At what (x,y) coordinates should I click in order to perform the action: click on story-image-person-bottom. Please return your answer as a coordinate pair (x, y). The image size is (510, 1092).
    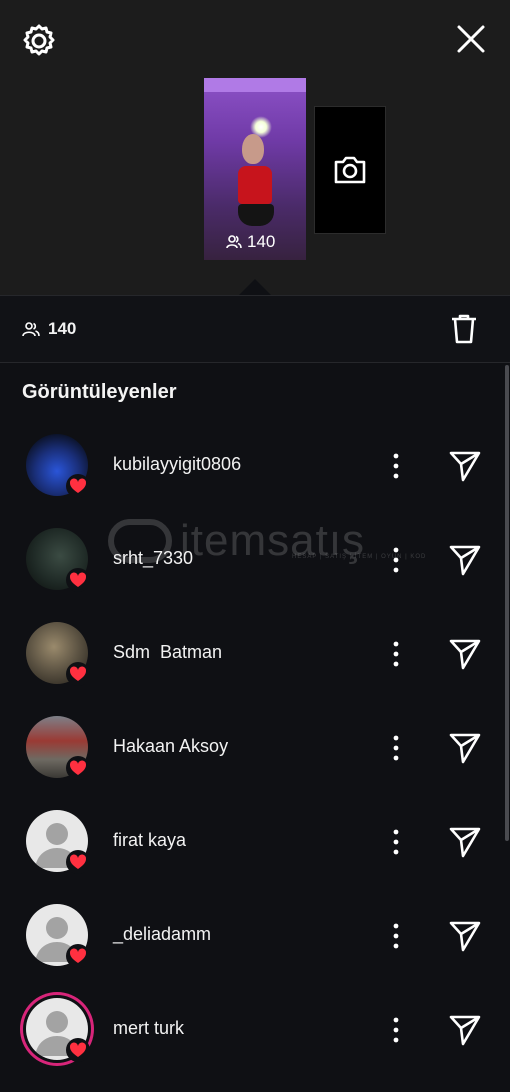
    Looking at the image, I should click on (256, 215).